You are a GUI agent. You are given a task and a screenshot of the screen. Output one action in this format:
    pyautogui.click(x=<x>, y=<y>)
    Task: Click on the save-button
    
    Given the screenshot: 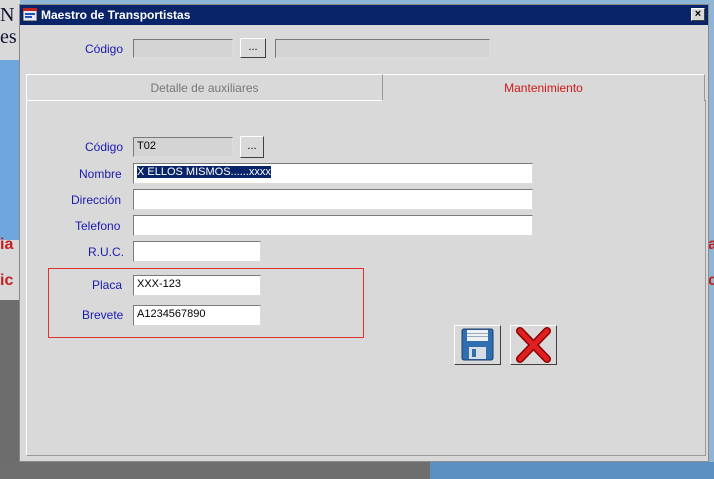 What is the action you would take?
    pyautogui.click(x=477, y=345)
    